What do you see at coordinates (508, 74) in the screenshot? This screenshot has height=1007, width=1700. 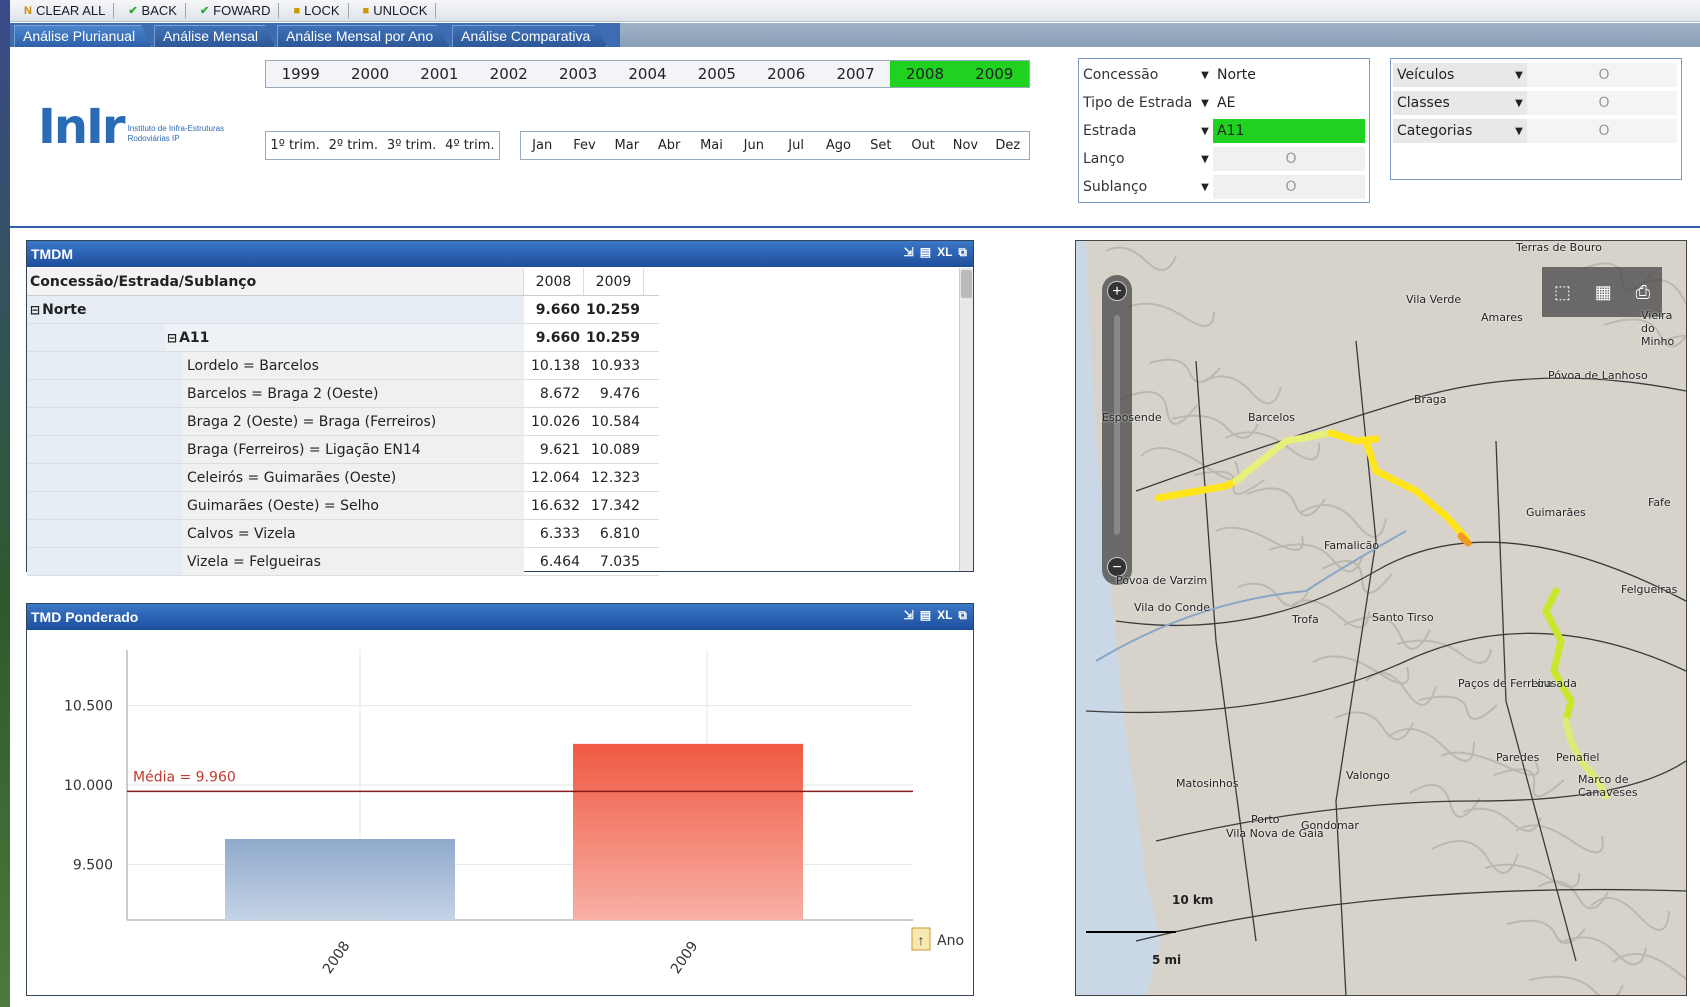 I see `year-2002: 2002` at bounding box center [508, 74].